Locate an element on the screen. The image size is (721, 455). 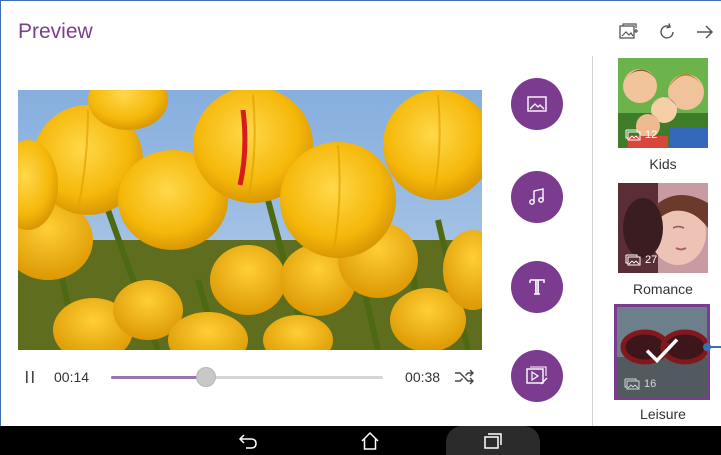
photo-count: 12 is located at coordinates (641, 135).